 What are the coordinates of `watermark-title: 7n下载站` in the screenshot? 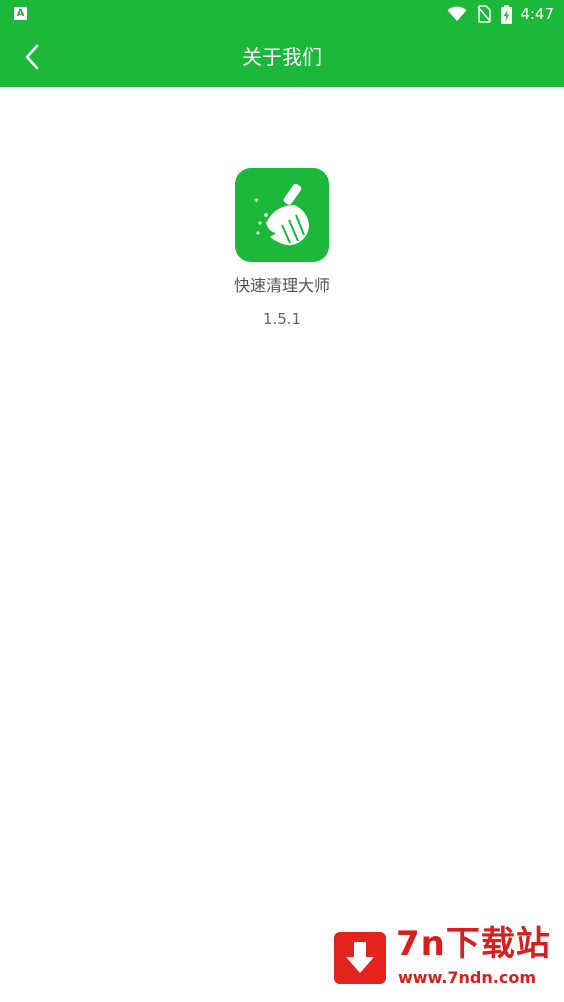 It's located at (473, 944).